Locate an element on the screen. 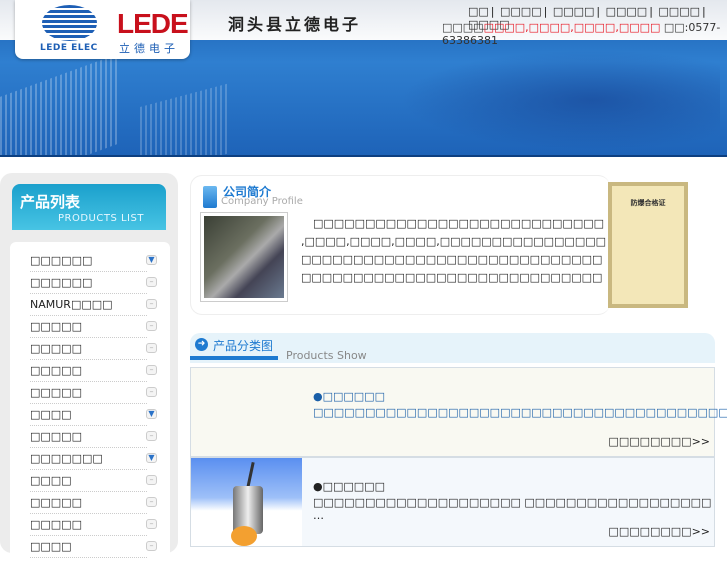  building-icon is located at coordinates (210, 197).